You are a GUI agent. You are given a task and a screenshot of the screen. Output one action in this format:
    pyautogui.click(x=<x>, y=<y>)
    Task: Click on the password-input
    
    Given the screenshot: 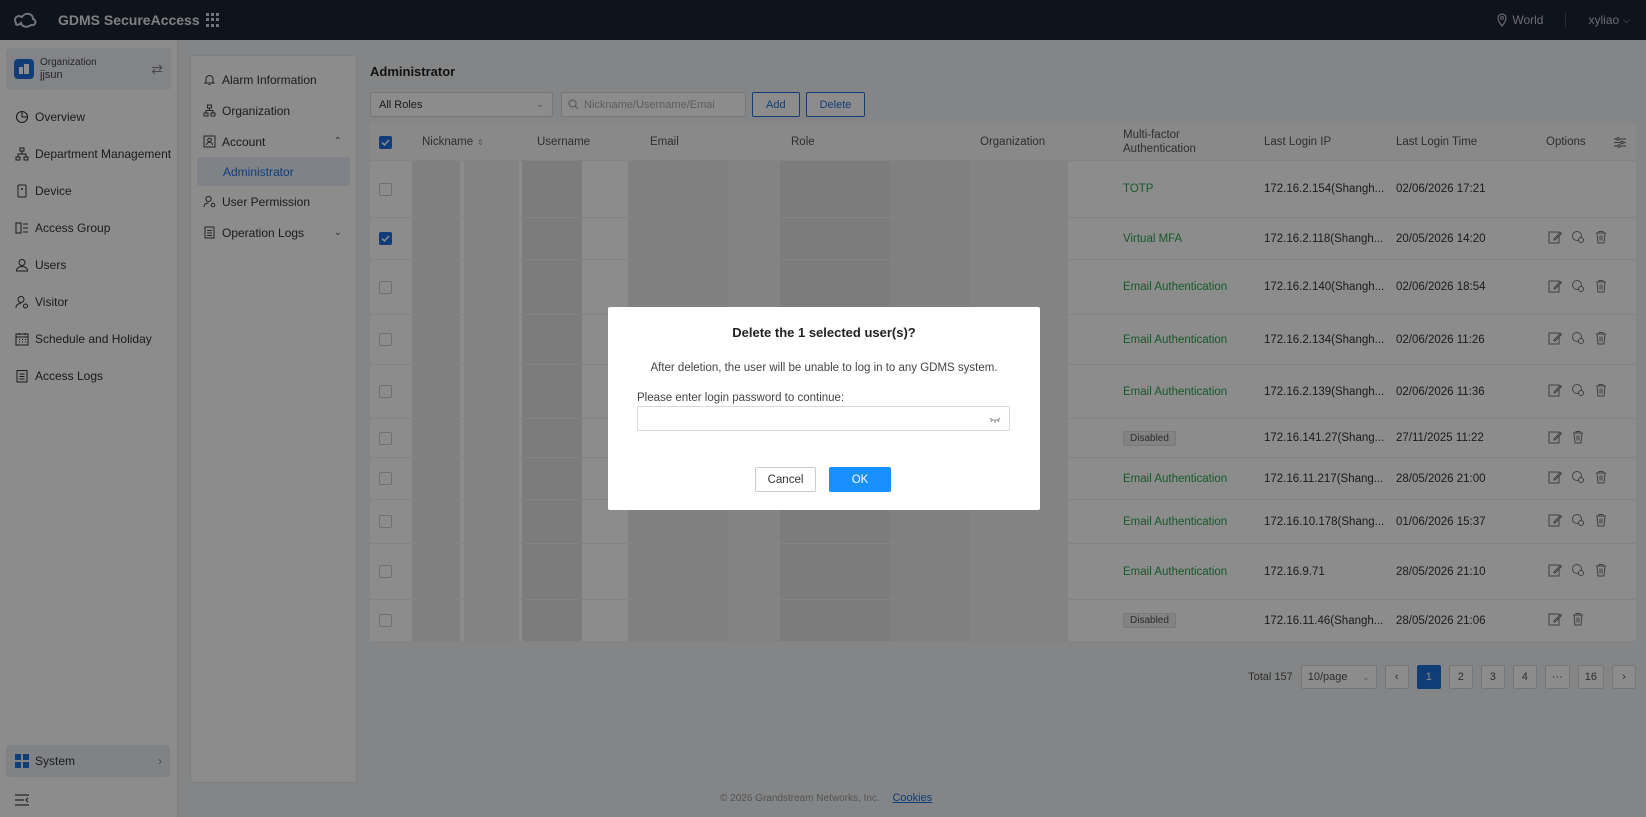 What is the action you would take?
    pyautogui.click(x=823, y=418)
    